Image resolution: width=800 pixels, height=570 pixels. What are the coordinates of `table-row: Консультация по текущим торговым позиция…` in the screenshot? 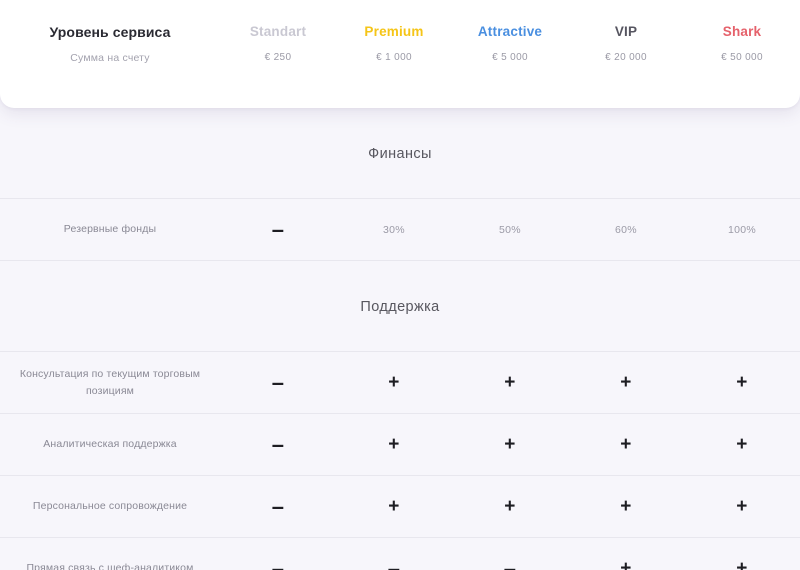 It's located at (400, 383).